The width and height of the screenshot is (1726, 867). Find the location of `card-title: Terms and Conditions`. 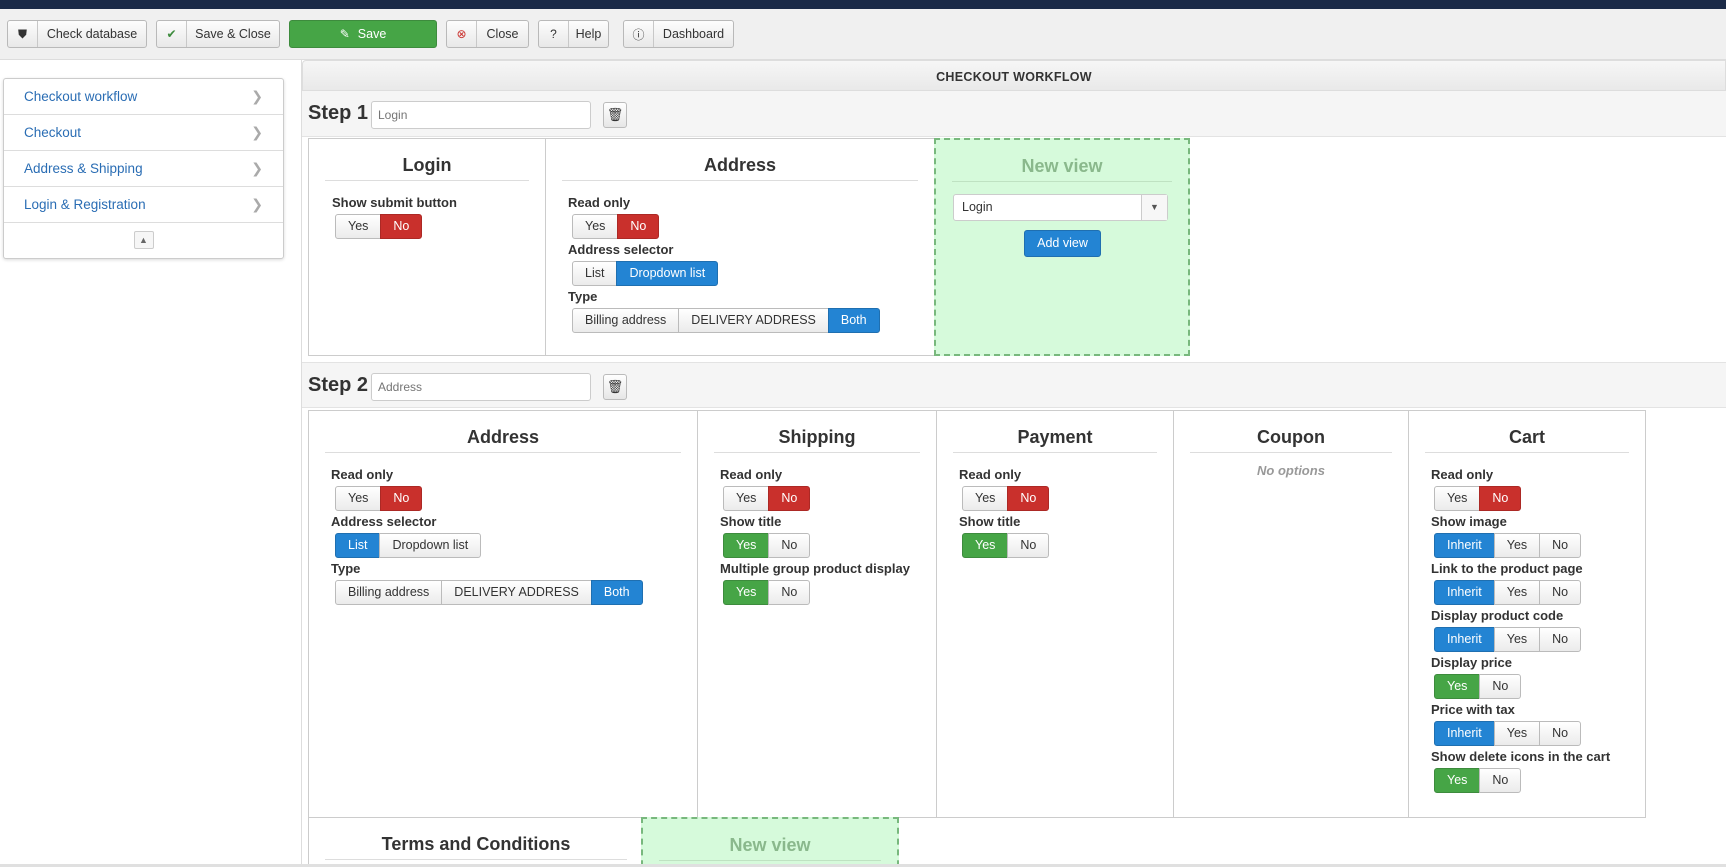

card-title: Terms and Conditions is located at coordinates (476, 847).